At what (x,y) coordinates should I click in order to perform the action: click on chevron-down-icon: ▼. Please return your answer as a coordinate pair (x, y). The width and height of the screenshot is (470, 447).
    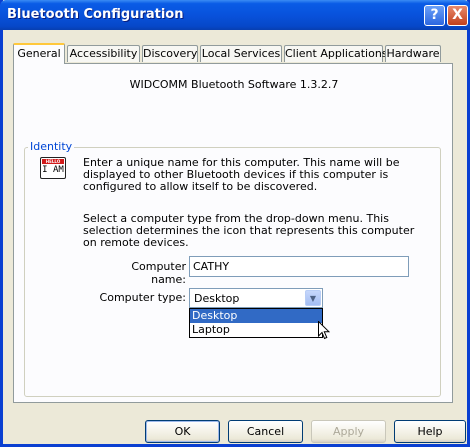
    Looking at the image, I should click on (313, 298).